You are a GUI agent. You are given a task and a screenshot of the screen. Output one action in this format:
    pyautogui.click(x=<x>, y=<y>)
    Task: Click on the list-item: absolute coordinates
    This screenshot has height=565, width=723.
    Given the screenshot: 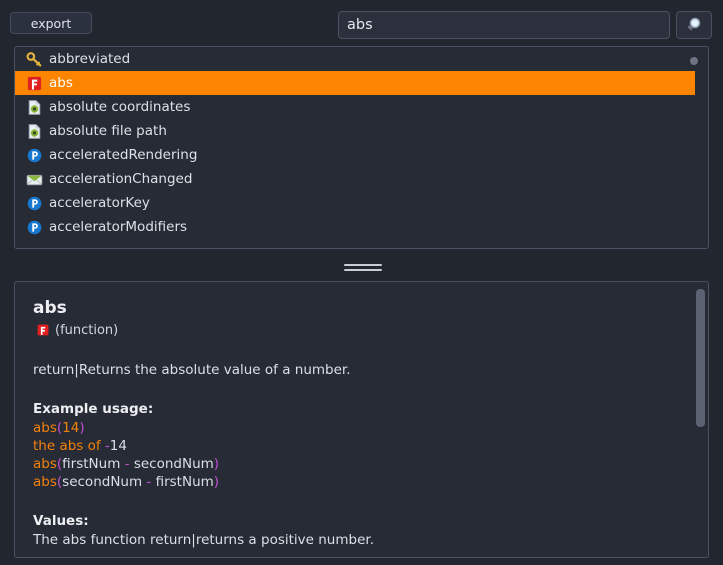 What is the action you would take?
    pyautogui.click(x=355, y=107)
    